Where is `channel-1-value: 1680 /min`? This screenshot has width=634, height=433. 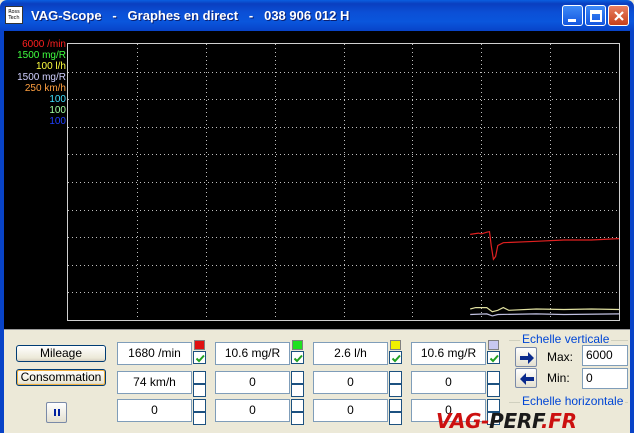
channel-1-value: 1680 /min is located at coordinates (154, 353).